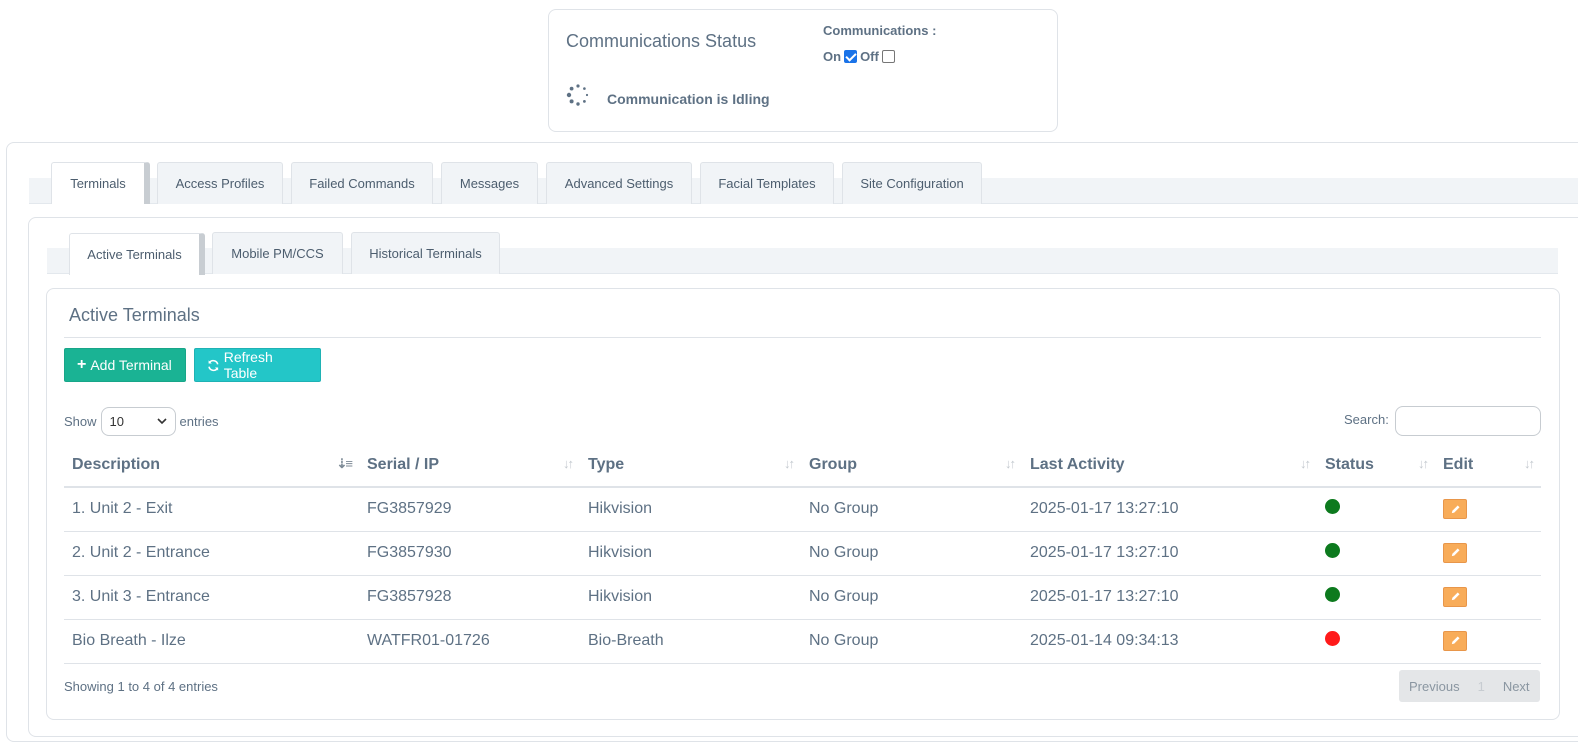  I want to click on column-header-label: Group, so click(833, 464).